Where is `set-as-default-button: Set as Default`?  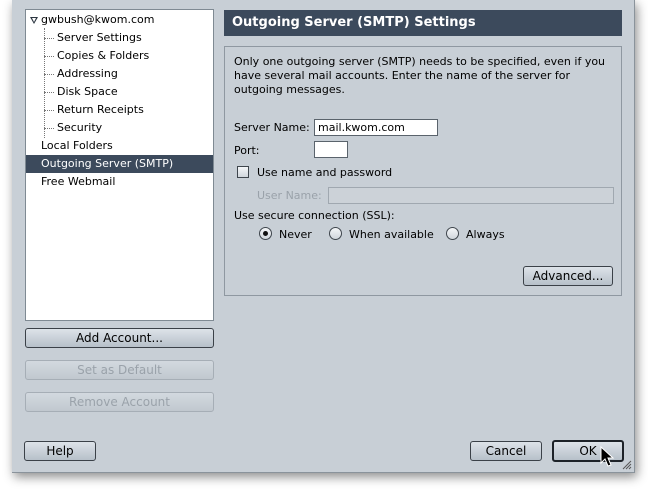 set-as-default-button: Set as Default is located at coordinates (119, 370).